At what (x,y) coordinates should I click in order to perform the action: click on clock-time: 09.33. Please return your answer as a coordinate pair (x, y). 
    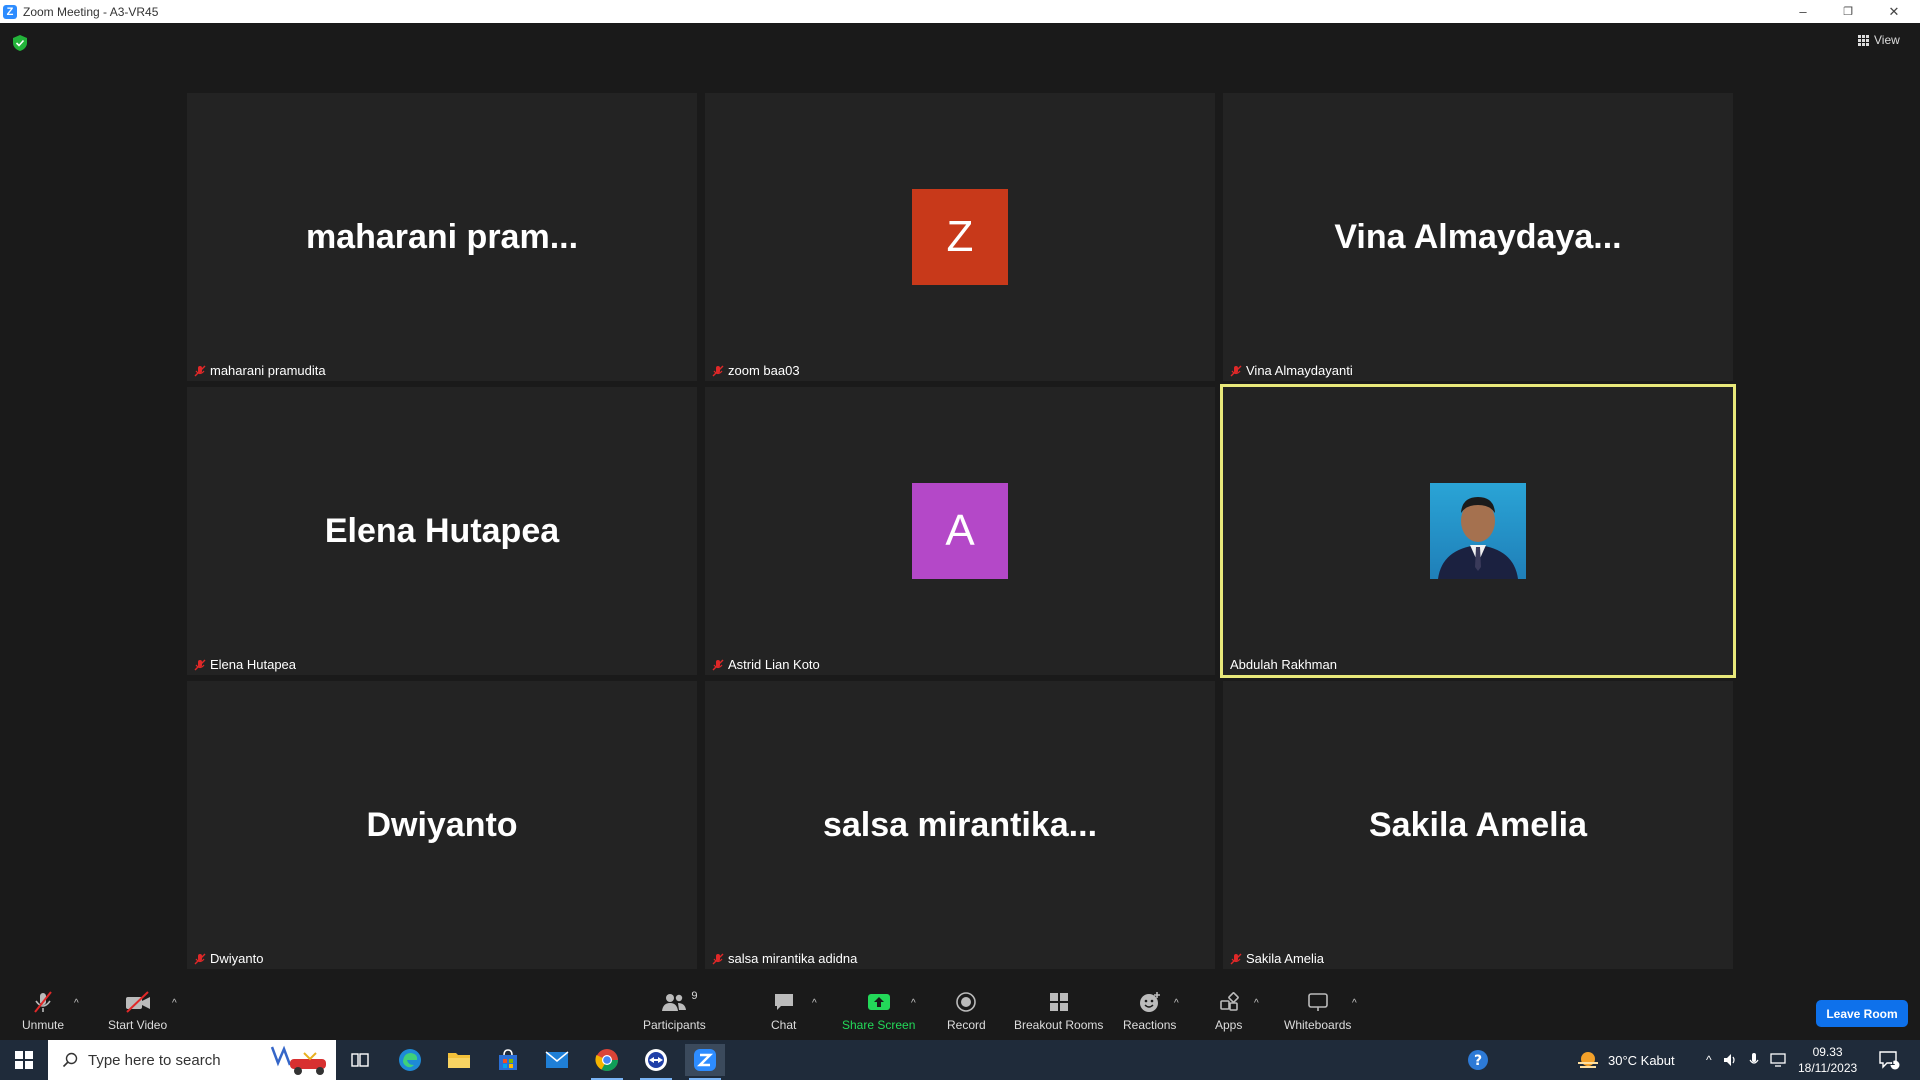
    Looking at the image, I should click on (1827, 1052).